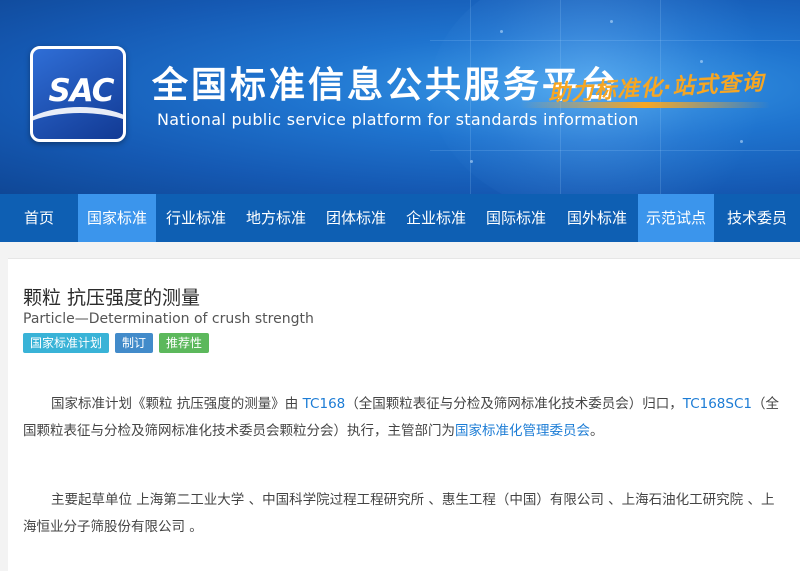  Describe the element at coordinates (522, 431) in the screenshot. I see `sac-admin-link: 国家标准化管理委员会` at that location.